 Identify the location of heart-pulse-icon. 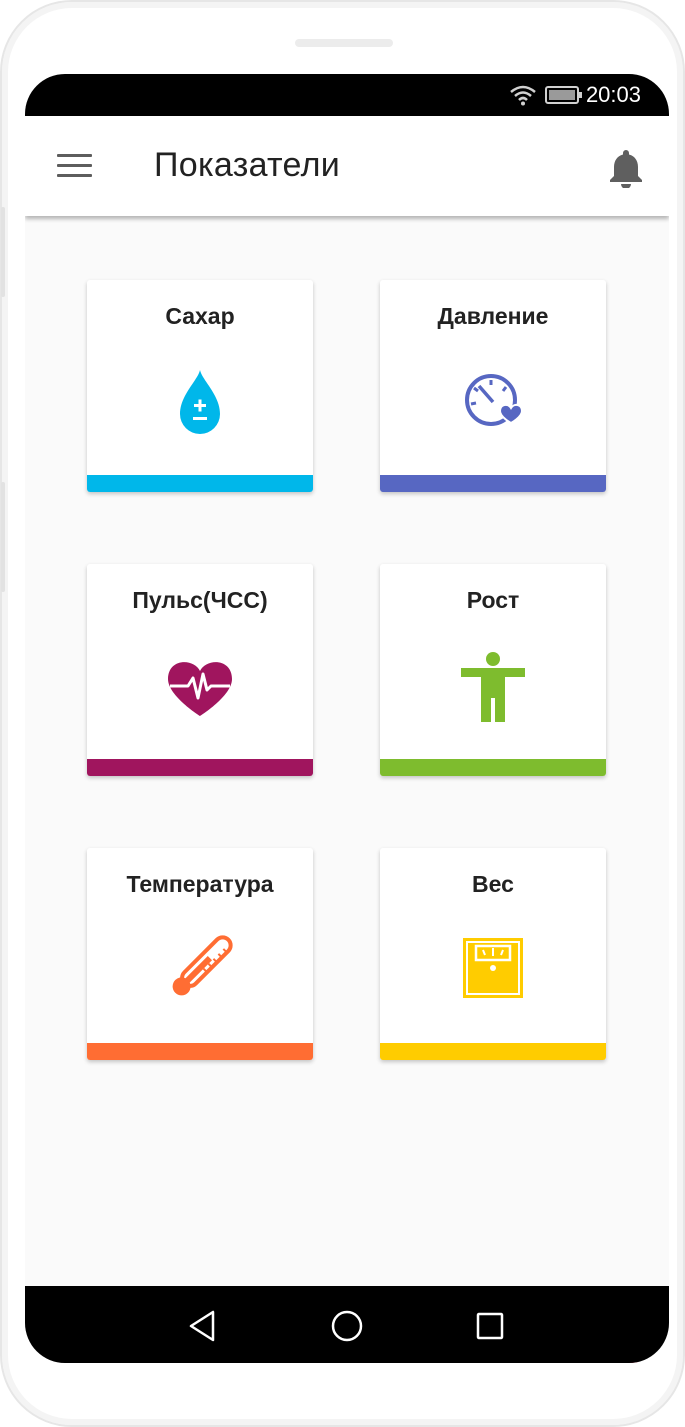
(200, 689).